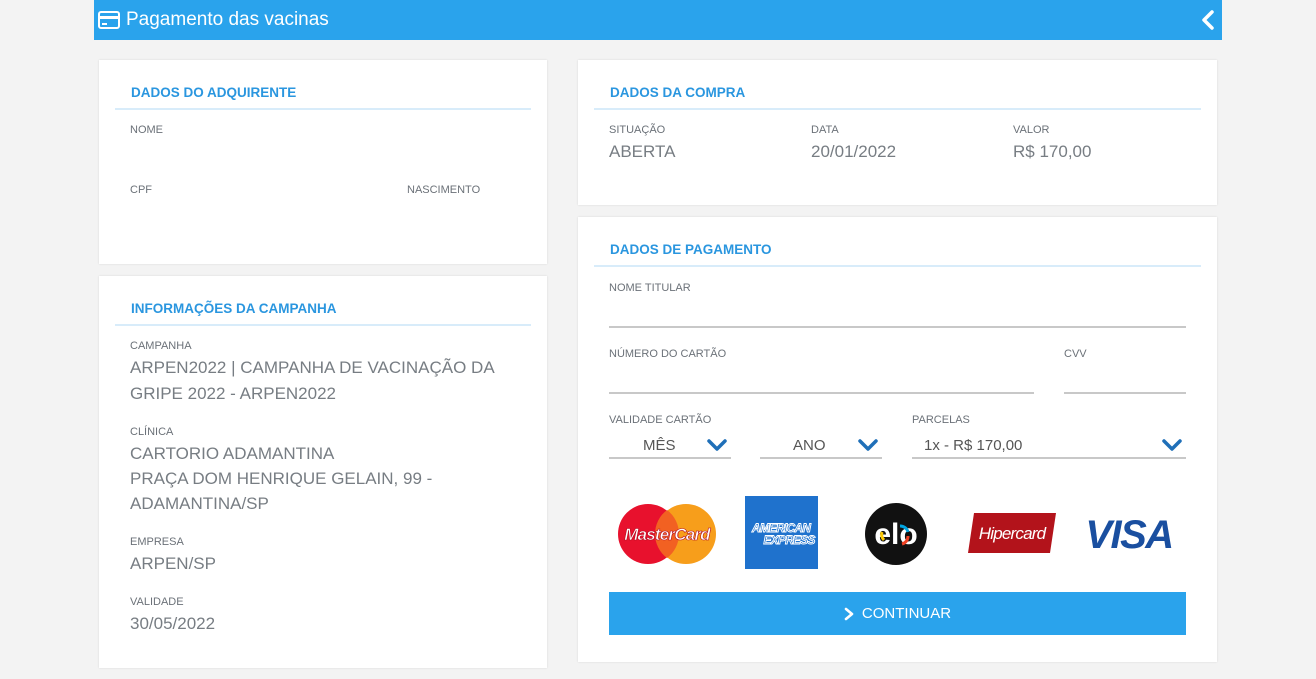 The image size is (1316, 679). What do you see at coordinates (1049, 445) in the screenshot?
I see `installments-select: 1x - R$ 170,00` at bounding box center [1049, 445].